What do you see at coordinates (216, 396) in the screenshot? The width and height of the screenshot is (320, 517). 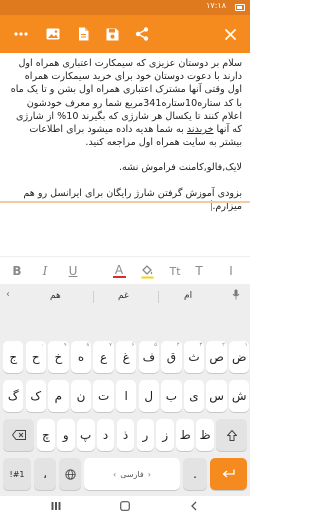 I see `key: س` at bounding box center [216, 396].